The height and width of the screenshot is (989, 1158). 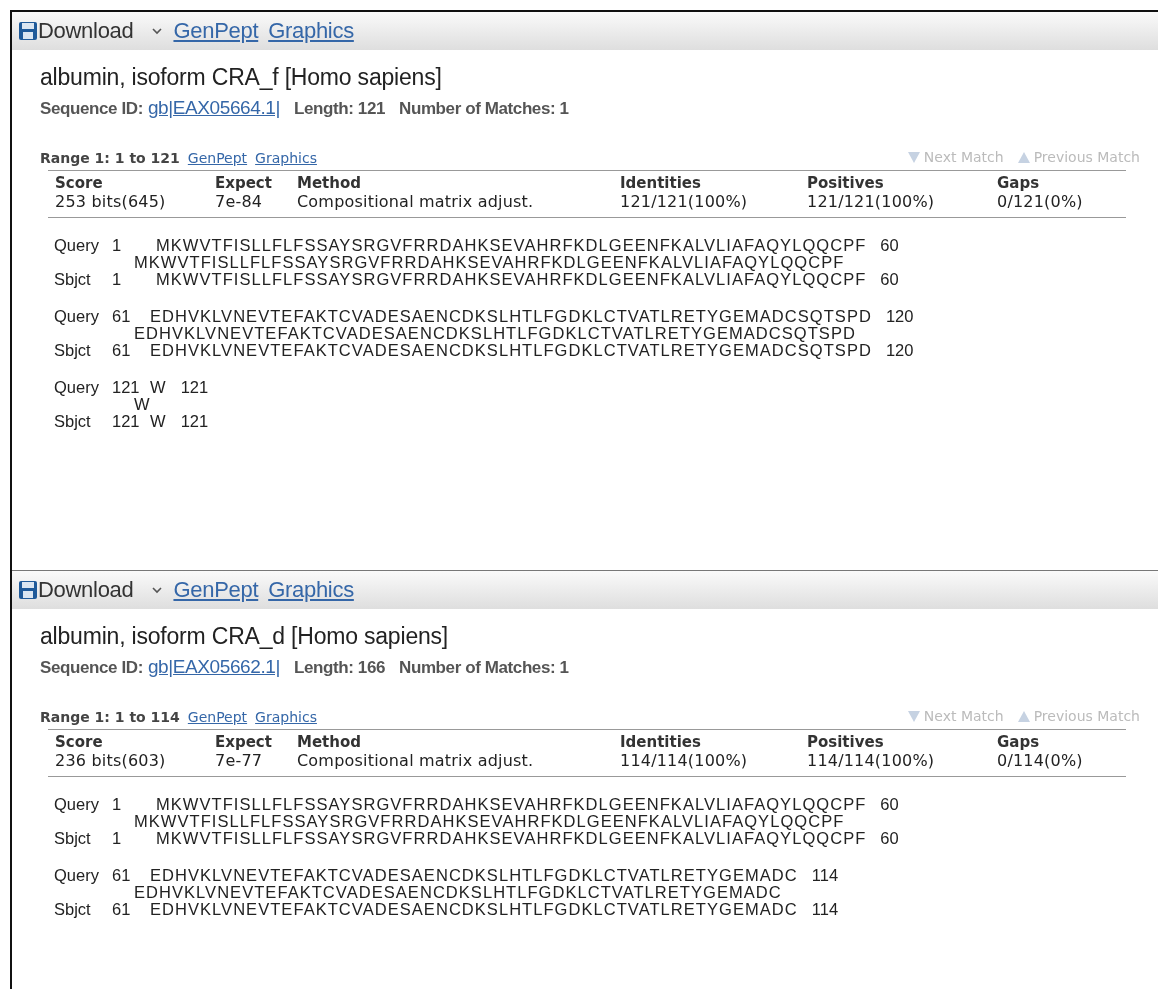 I want to click on match-line: EDHVKLVNEVTEFAKTCVADESAENCDKSLHTLFGDKLCTVATLRETYGEMADCSQTSPD, so click(x=494, y=333).